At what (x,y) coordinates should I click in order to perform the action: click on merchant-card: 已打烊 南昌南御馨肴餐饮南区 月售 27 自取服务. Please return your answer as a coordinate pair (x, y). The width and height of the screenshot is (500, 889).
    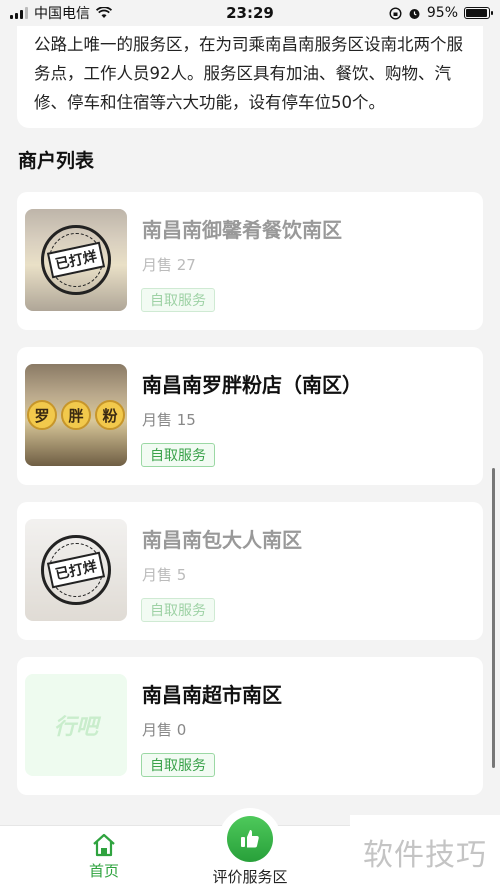
    Looking at the image, I should click on (250, 261).